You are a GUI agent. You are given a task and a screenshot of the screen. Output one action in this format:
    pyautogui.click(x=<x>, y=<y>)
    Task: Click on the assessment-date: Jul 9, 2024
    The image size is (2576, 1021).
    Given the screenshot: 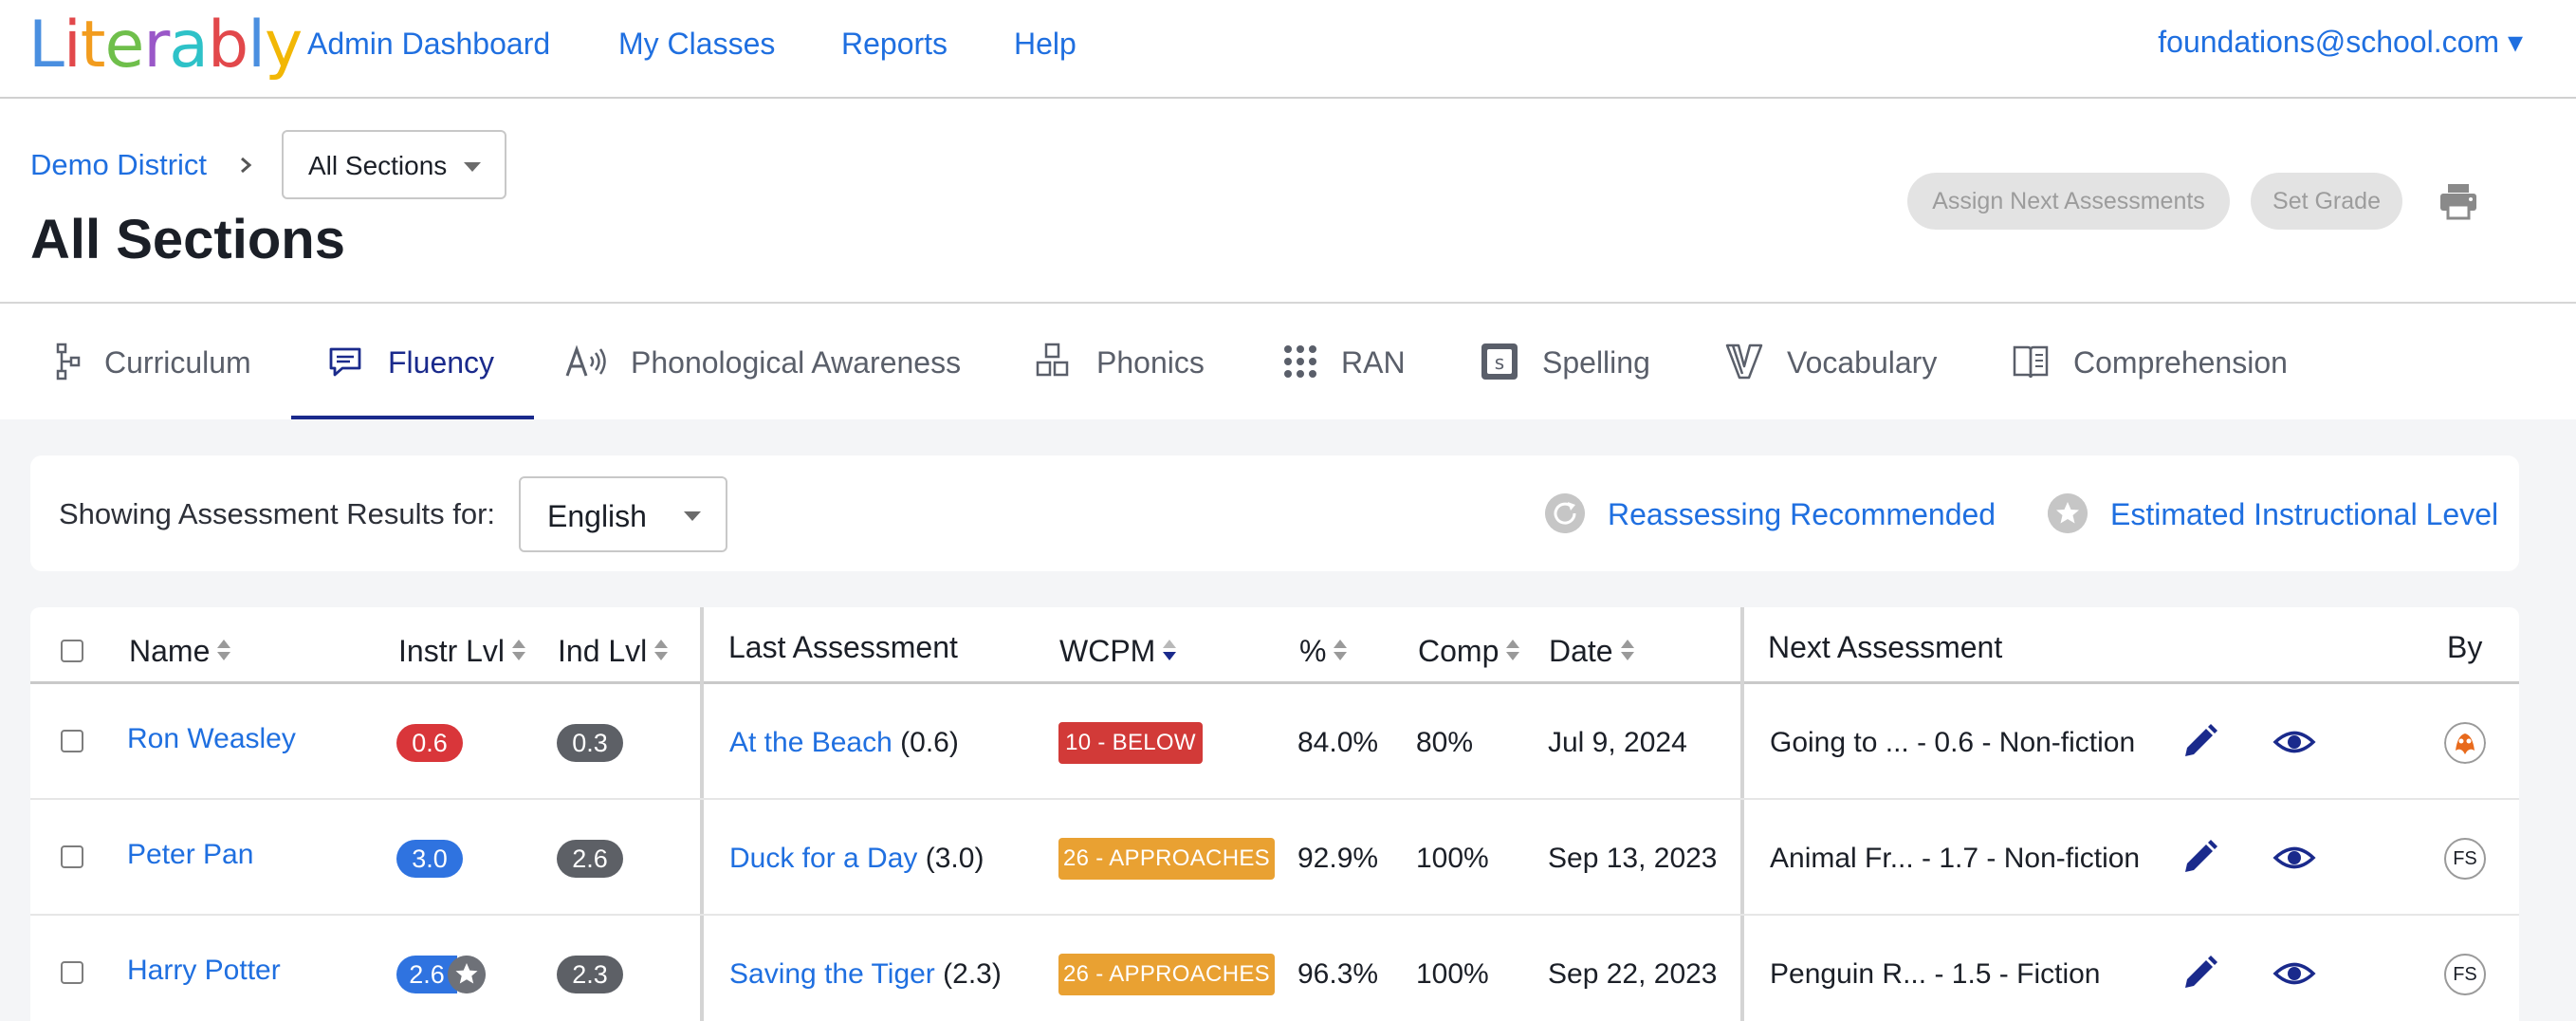 What is the action you would take?
    pyautogui.click(x=1617, y=742)
    